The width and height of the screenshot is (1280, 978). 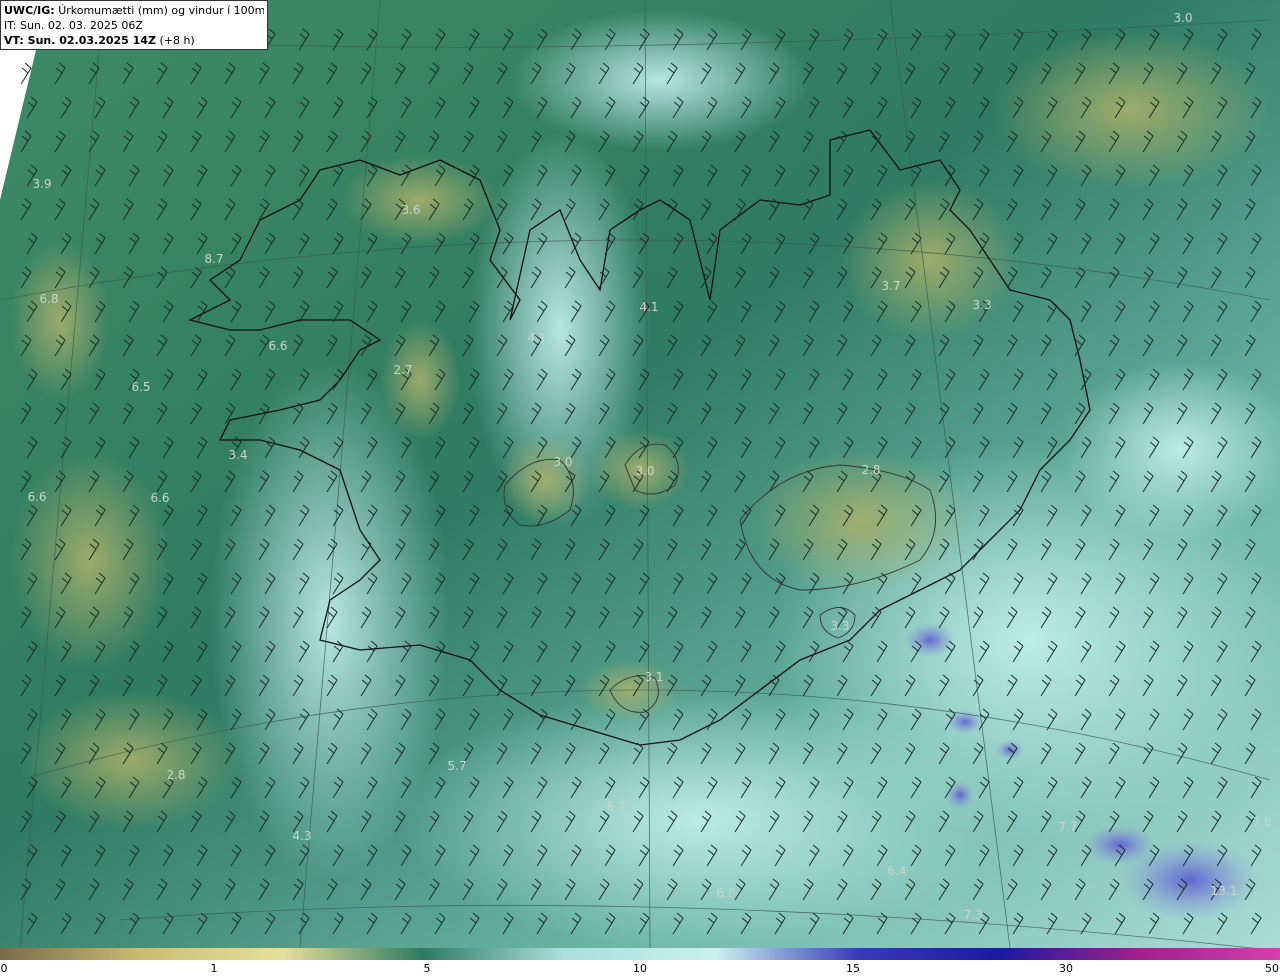 What do you see at coordinates (972, 915) in the screenshot?
I see `map-value-label: 7.3` at bounding box center [972, 915].